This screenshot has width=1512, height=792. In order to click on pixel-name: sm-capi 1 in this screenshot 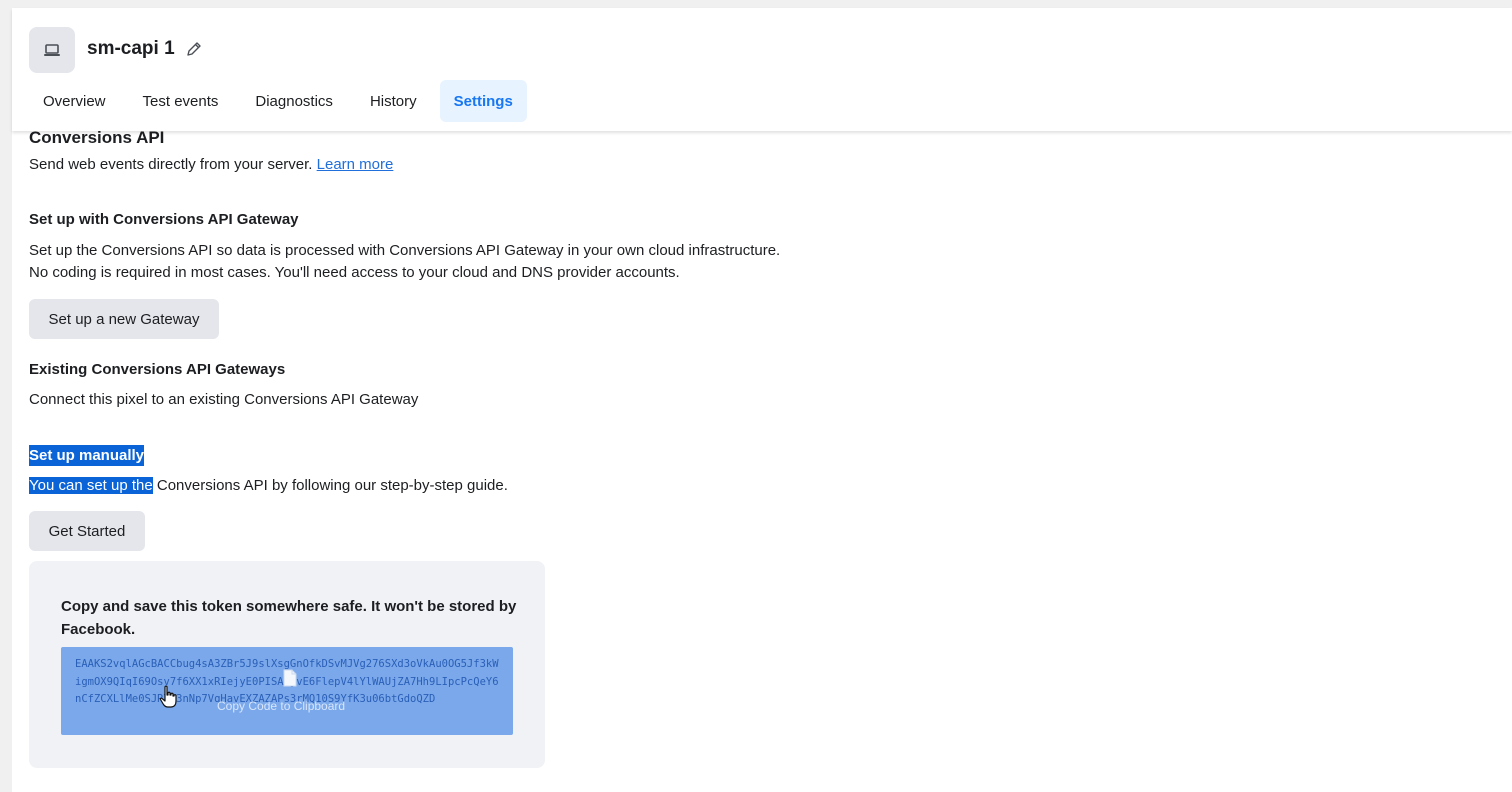, I will do `click(131, 48)`.